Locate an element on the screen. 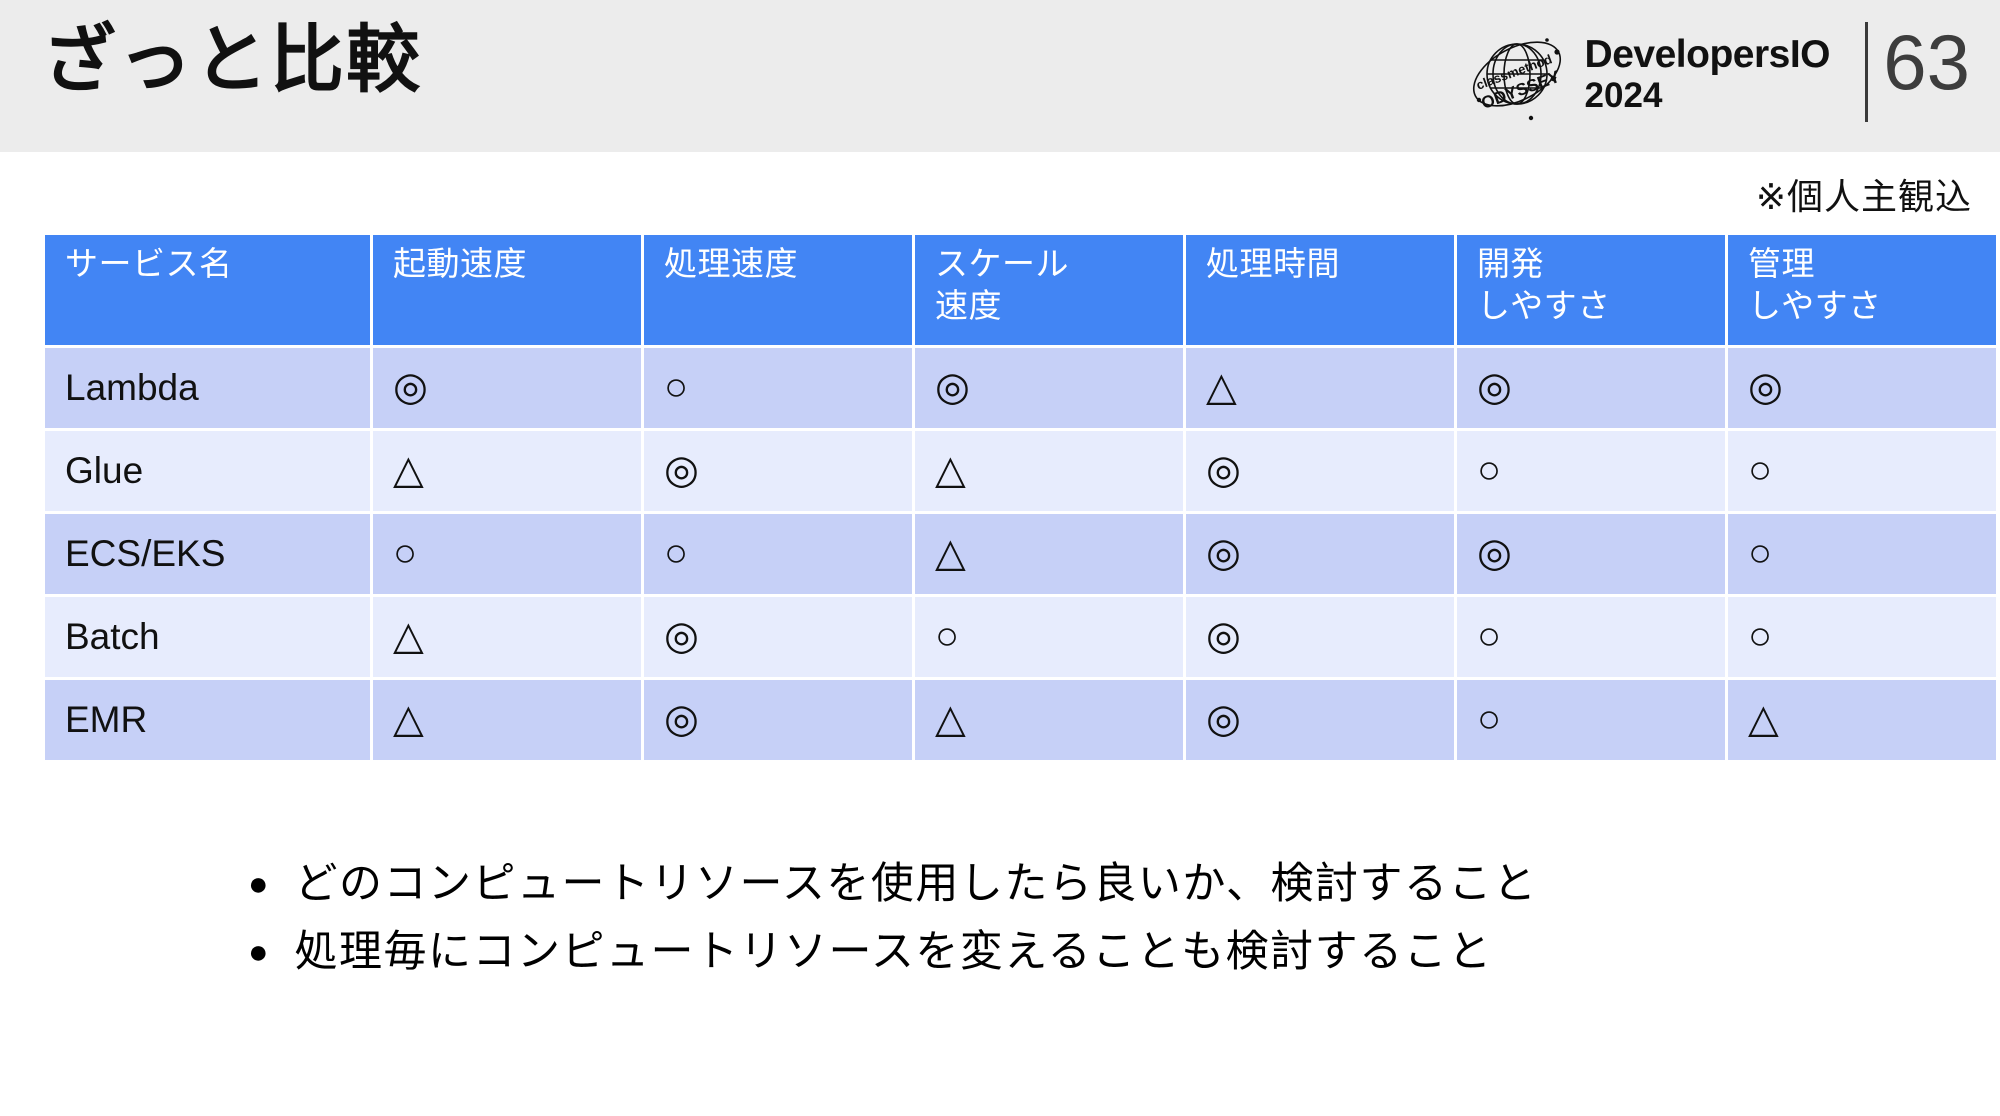  table-row: ECS/EKS ○ ○ △ ◎ ◎ ○ is located at coordinates (1020, 554).